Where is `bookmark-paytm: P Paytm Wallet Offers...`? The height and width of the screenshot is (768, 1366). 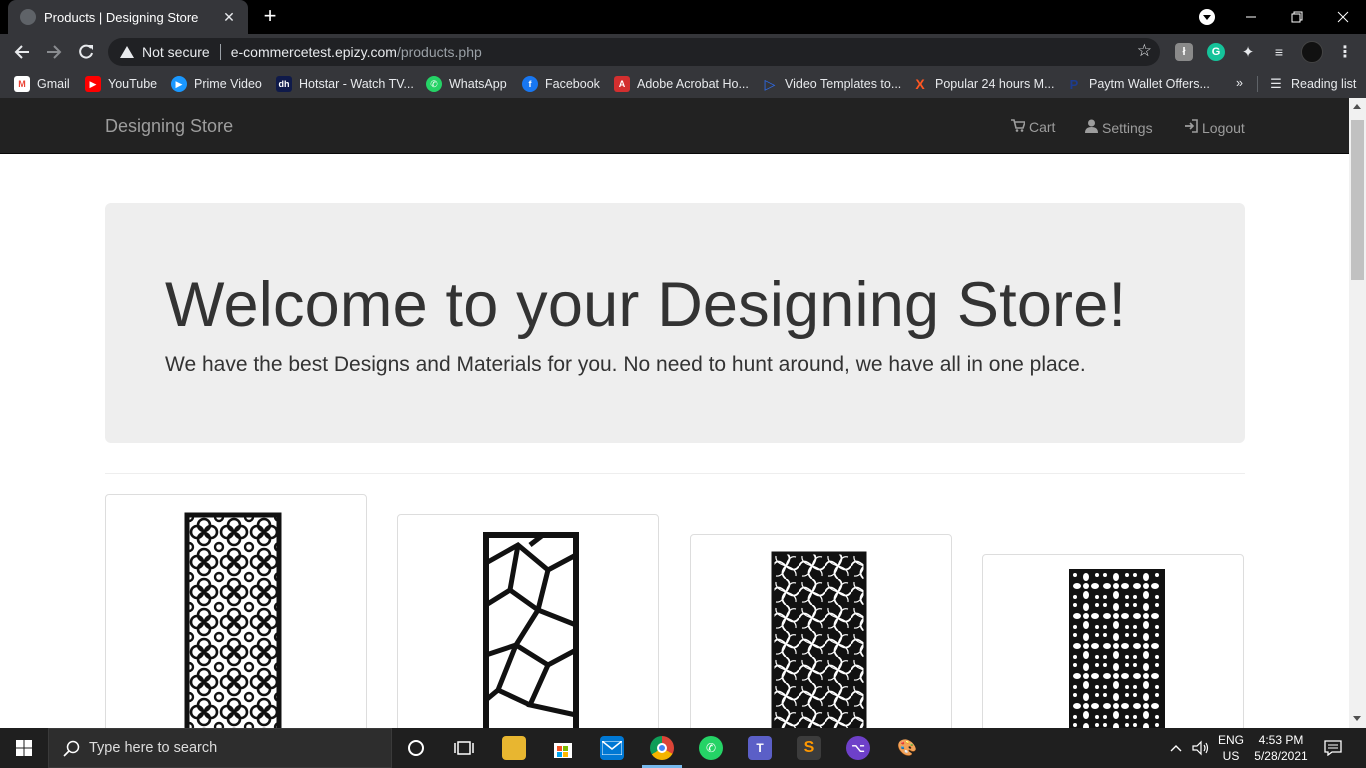
bookmark-paytm: P Paytm Wallet Offers... is located at coordinates (1138, 84).